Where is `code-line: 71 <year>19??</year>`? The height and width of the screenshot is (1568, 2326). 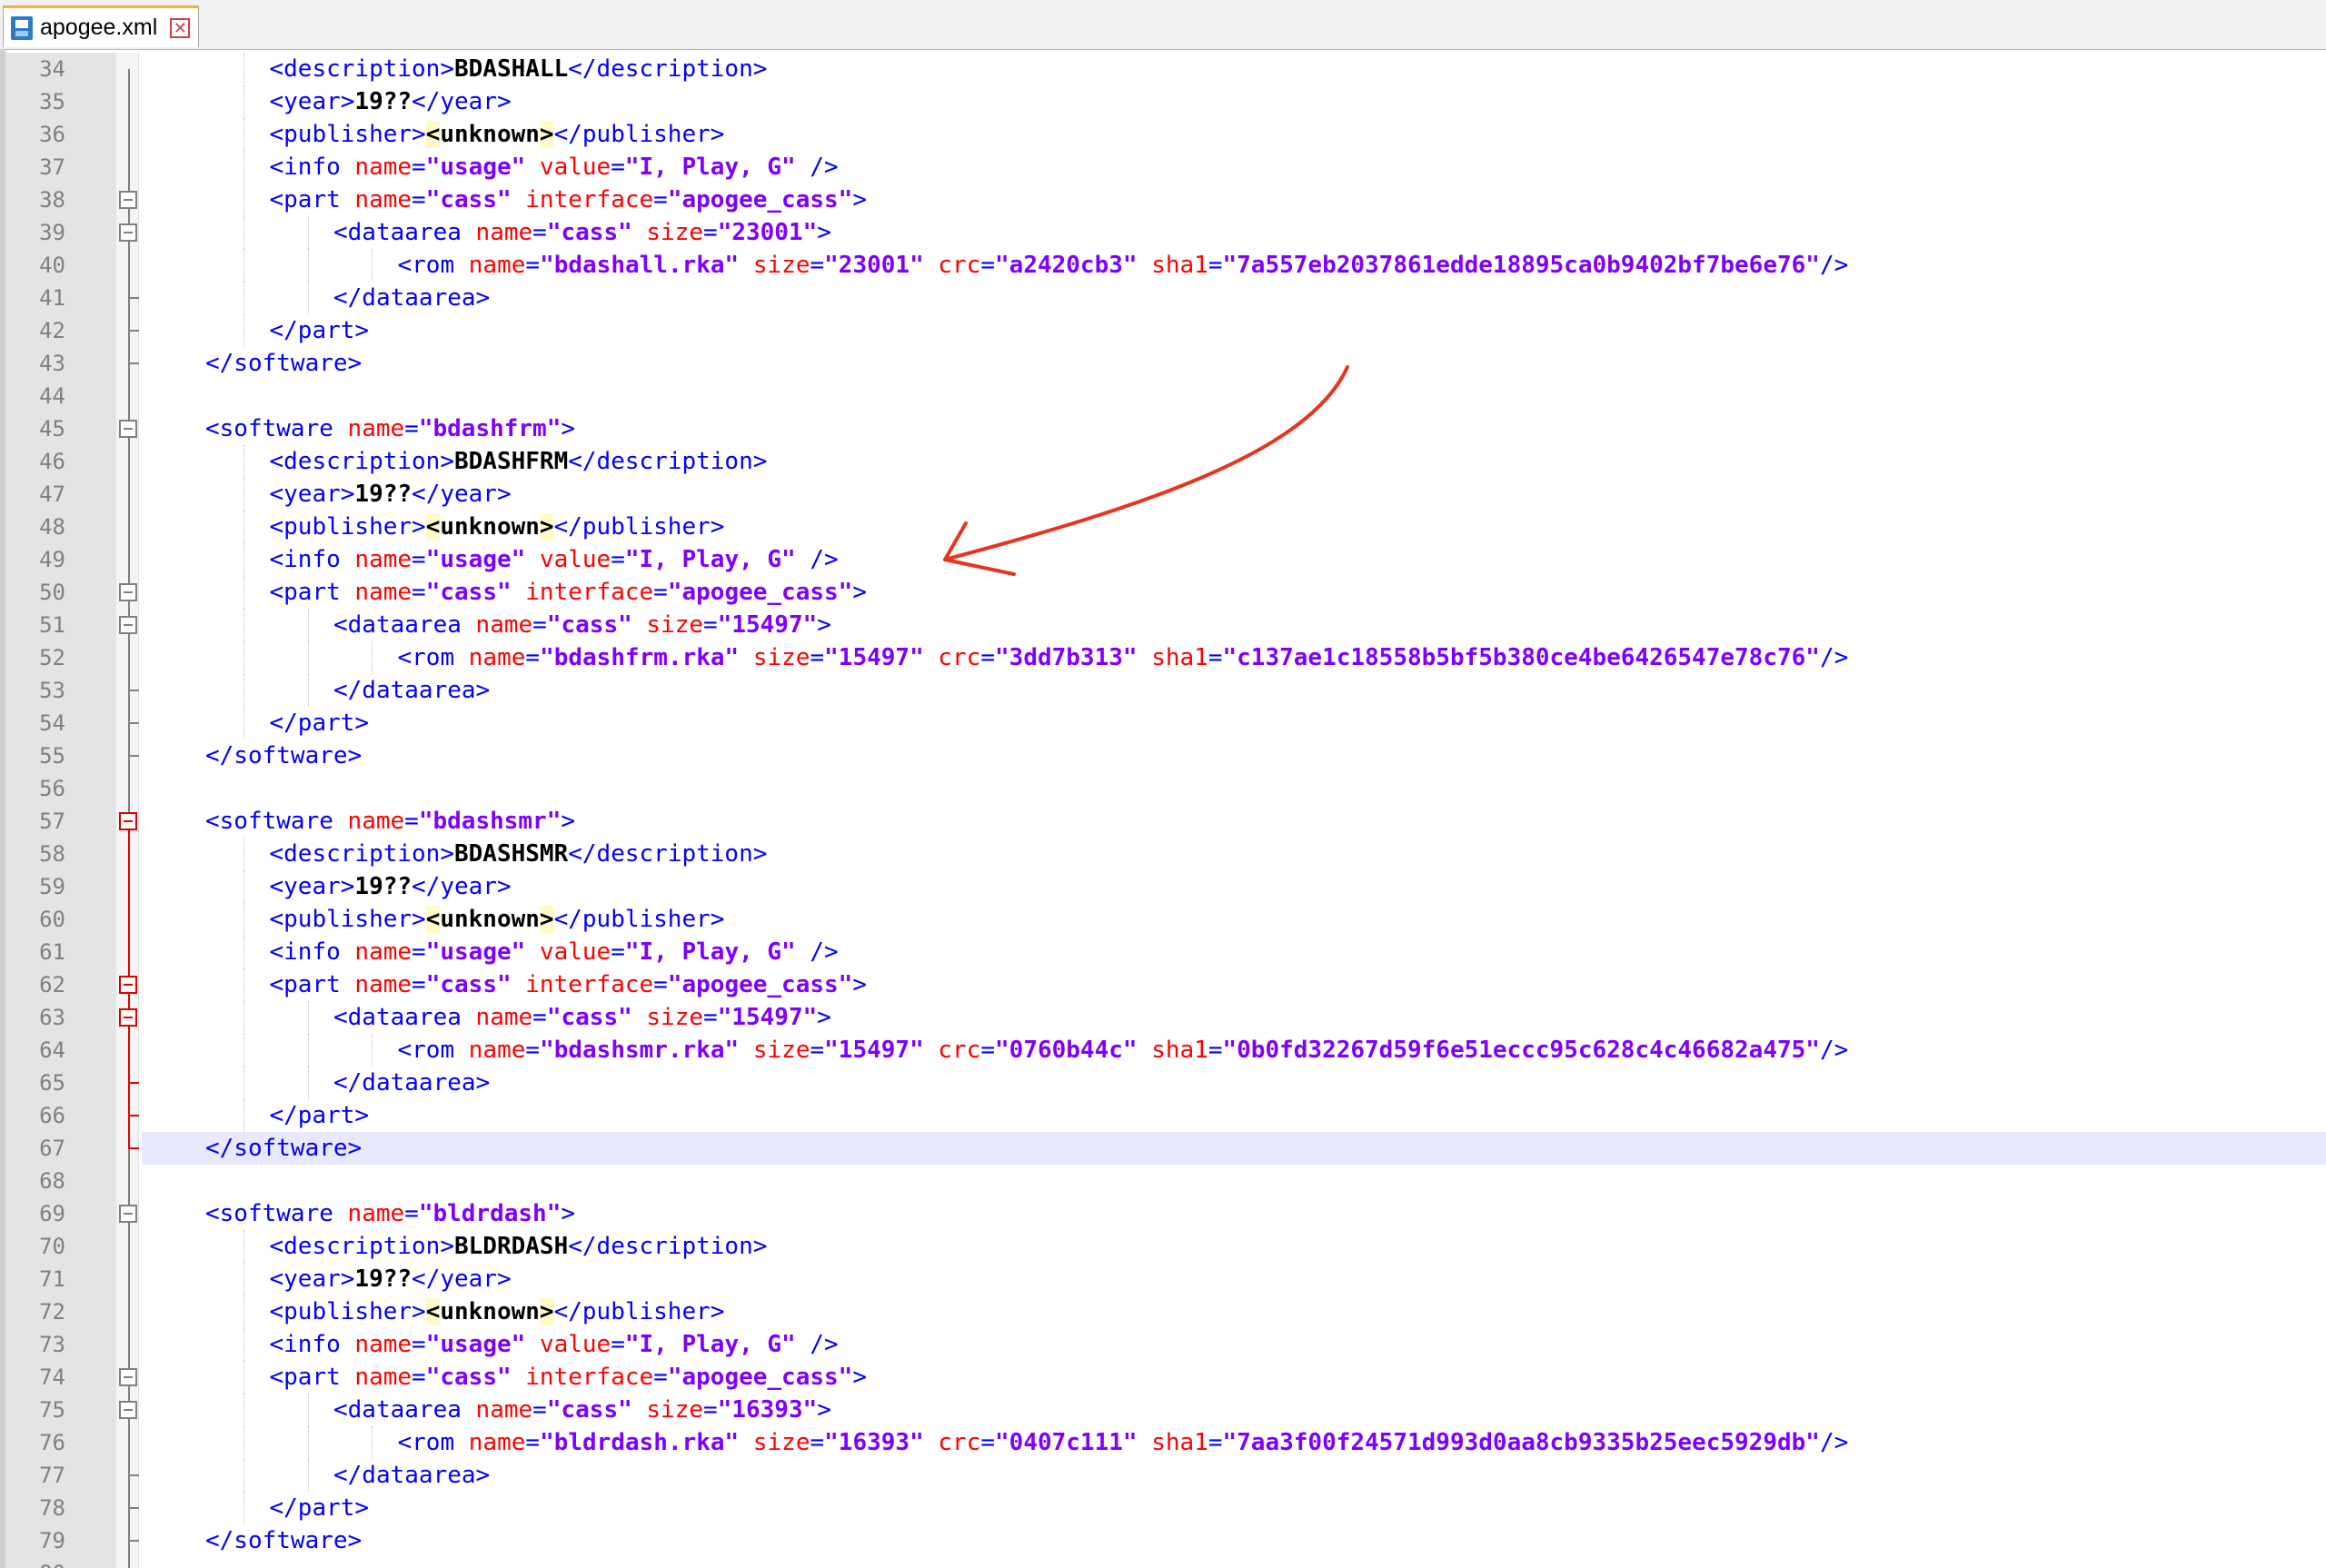 code-line: 71 <year>19??</year> is located at coordinates (1163, 1279).